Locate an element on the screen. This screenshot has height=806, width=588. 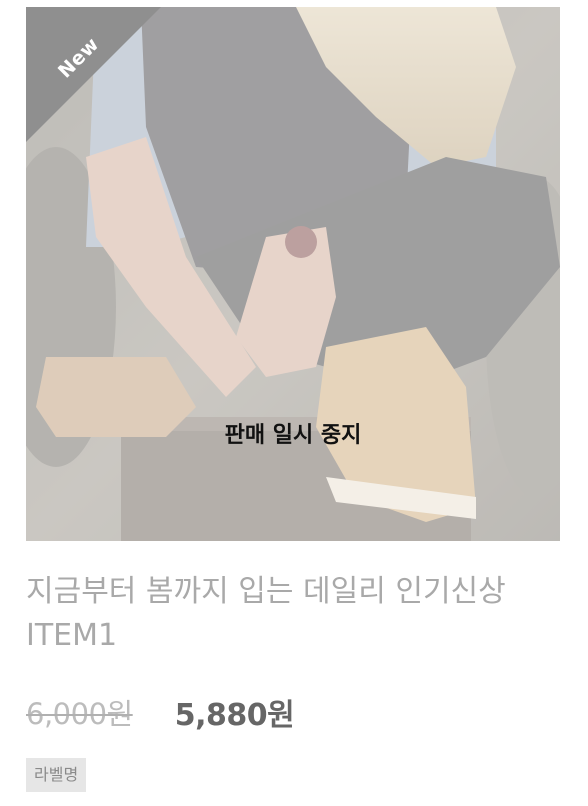
new-ribbon is located at coordinates (93, 74).